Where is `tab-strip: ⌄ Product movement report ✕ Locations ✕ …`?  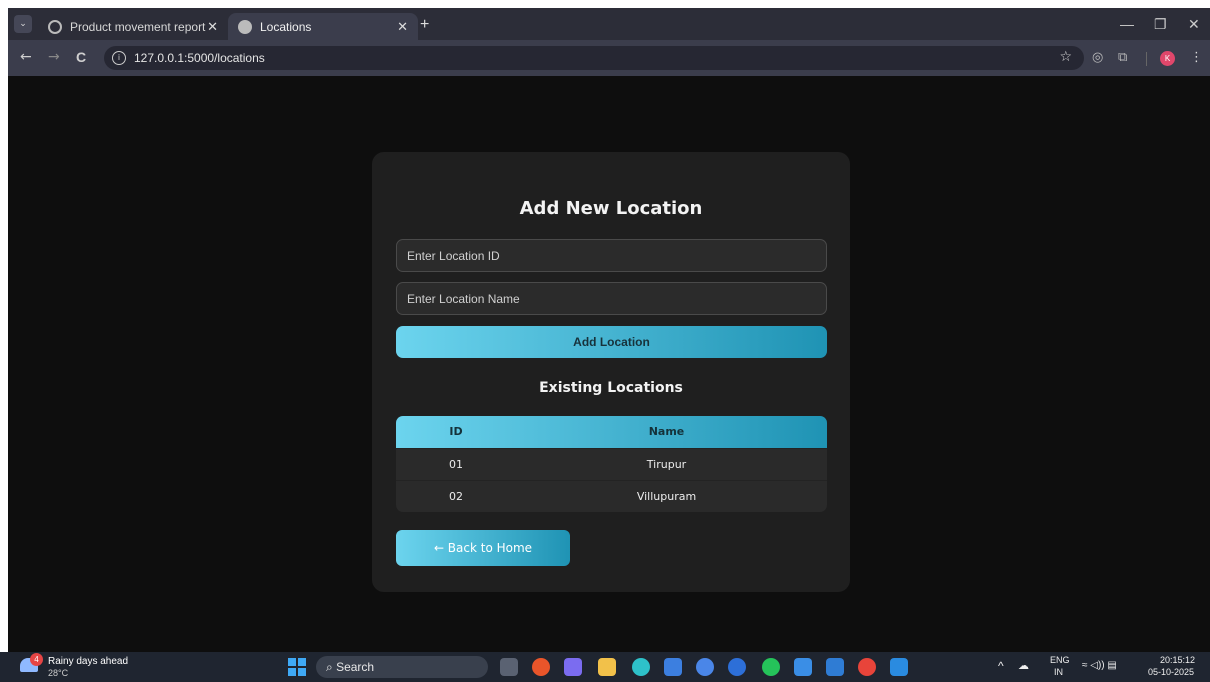
tab-strip: ⌄ Product movement report ✕ Locations ✕ … is located at coordinates (609, 24).